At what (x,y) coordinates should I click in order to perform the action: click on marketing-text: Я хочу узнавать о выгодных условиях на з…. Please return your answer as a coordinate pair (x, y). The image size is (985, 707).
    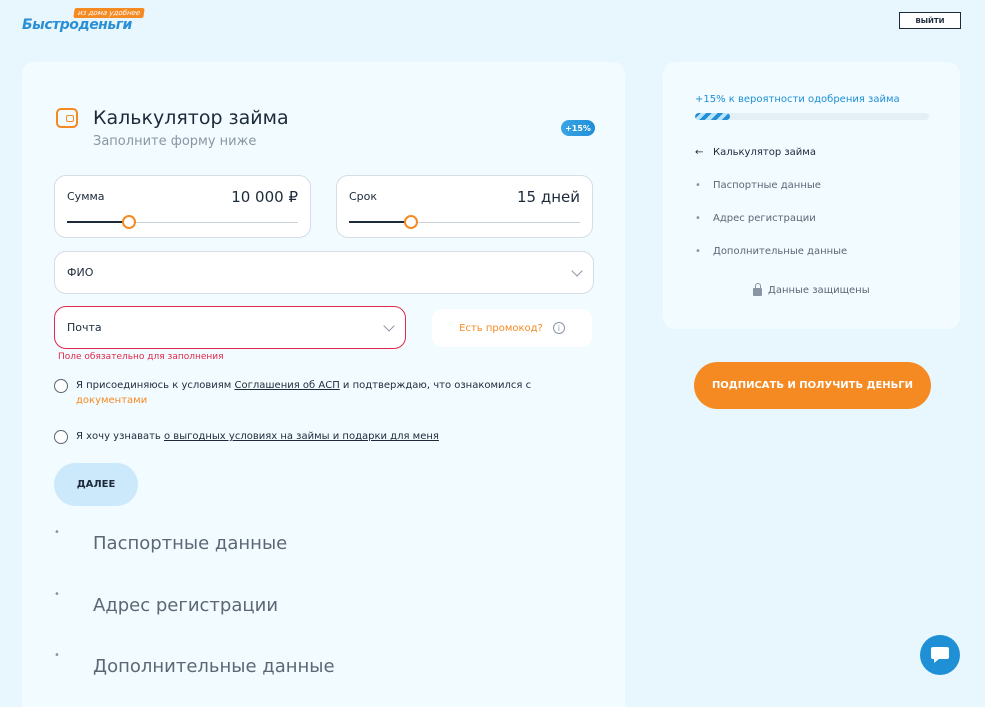
    Looking at the image, I should click on (257, 436).